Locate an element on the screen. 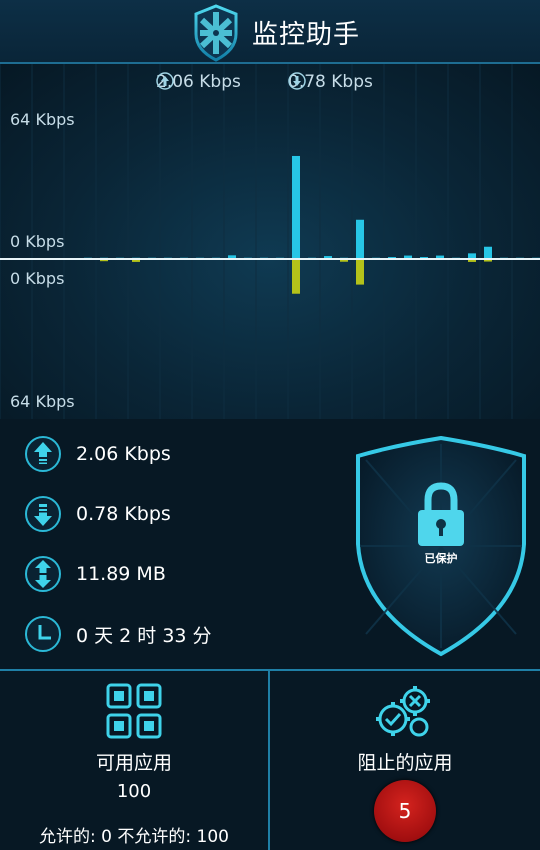 The height and width of the screenshot is (850, 540). top-upload-rate: 2.06 Kbps is located at coordinates (198, 82).